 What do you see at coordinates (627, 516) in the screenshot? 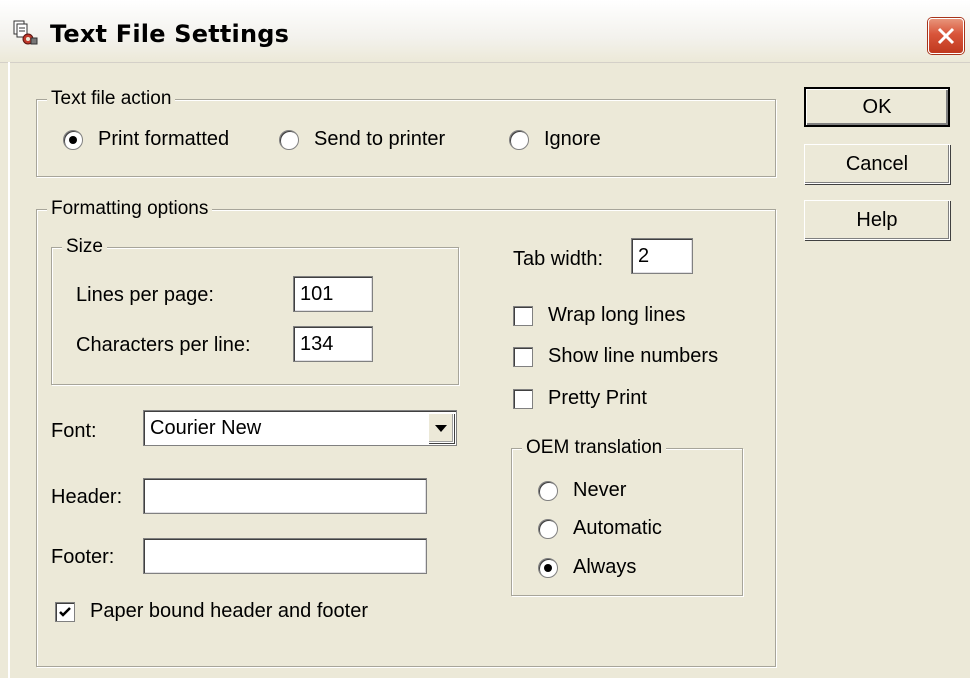
I see `oem-translation-group: OEM translation Never Automatic Always` at bounding box center [627, 516].